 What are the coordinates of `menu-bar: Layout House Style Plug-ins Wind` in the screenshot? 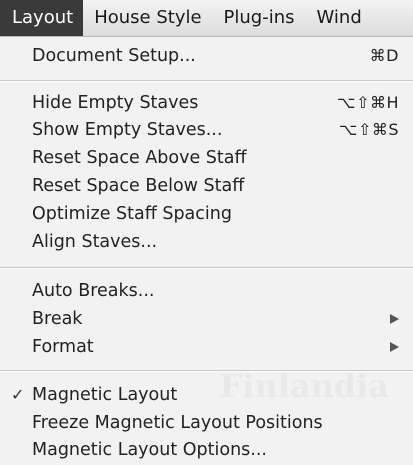 It's located at (206, 18).